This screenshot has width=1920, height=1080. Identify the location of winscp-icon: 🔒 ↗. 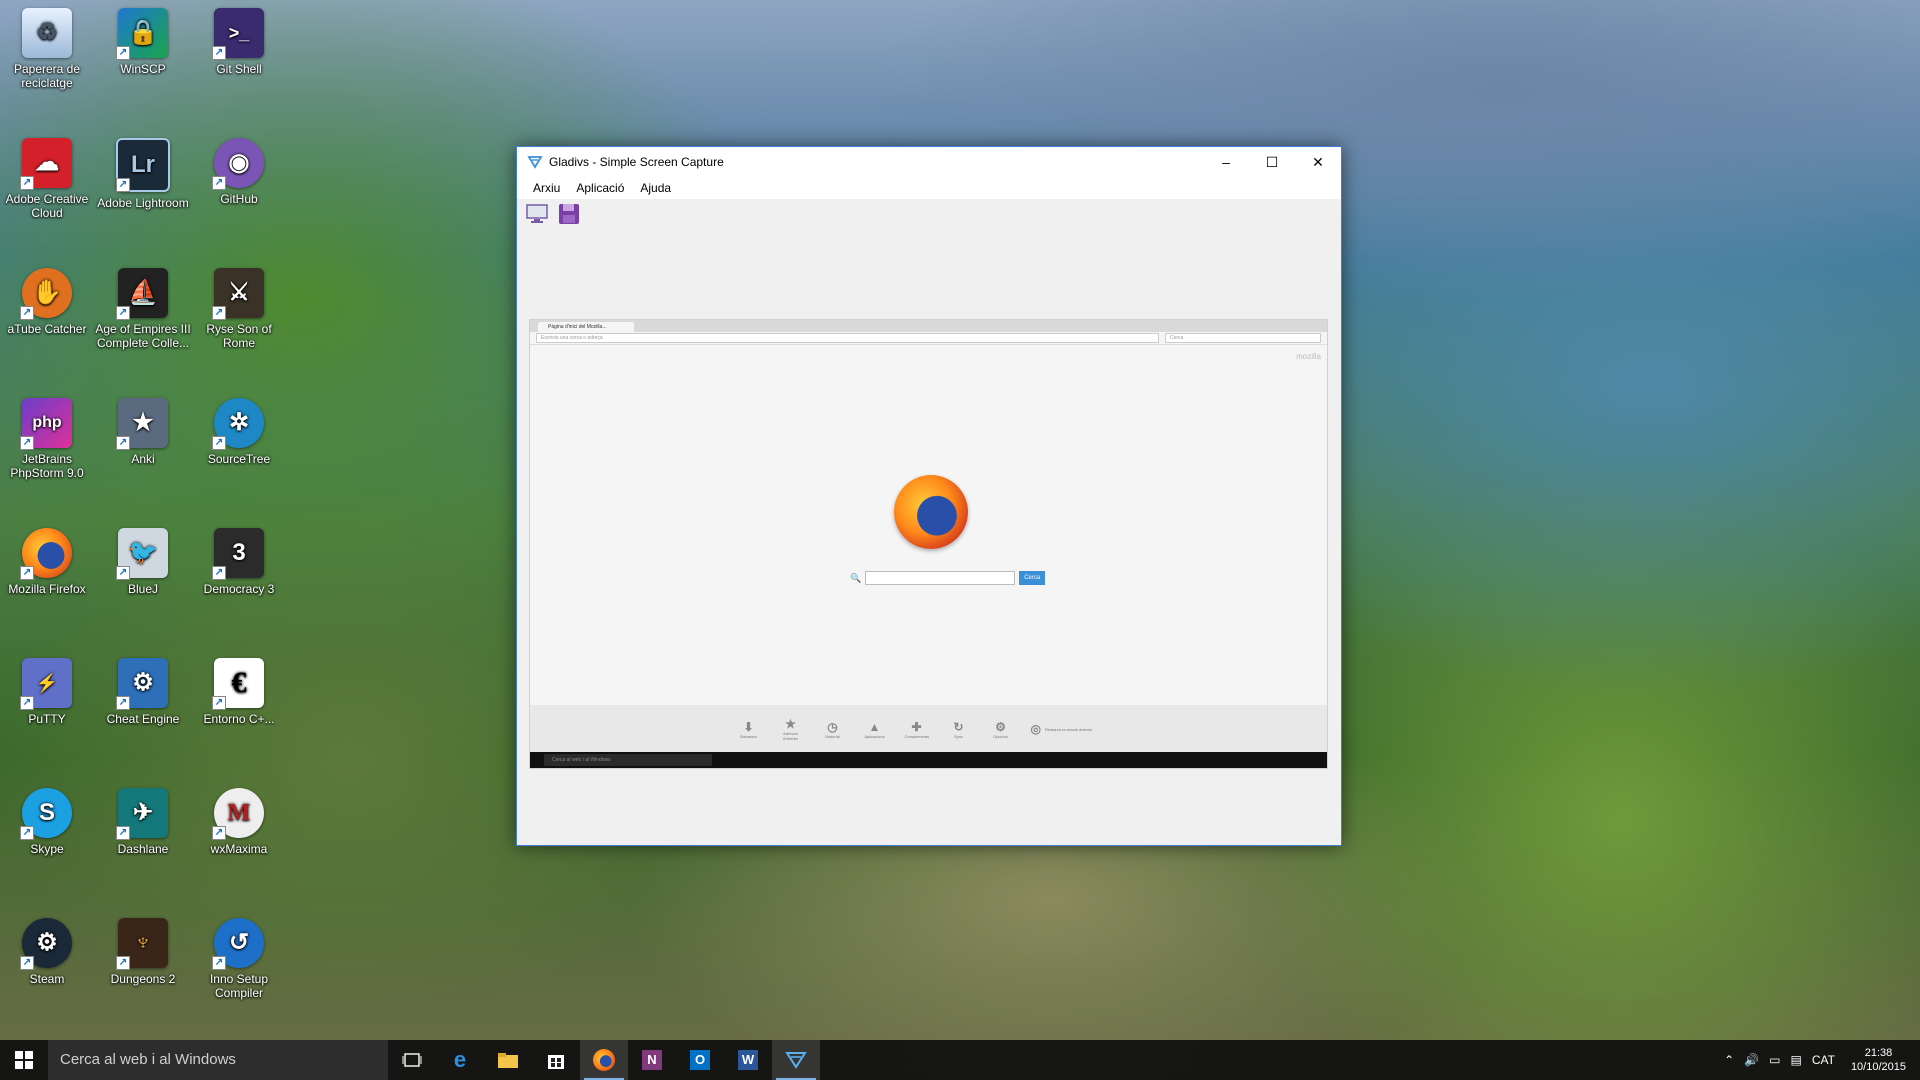
(142, 34).